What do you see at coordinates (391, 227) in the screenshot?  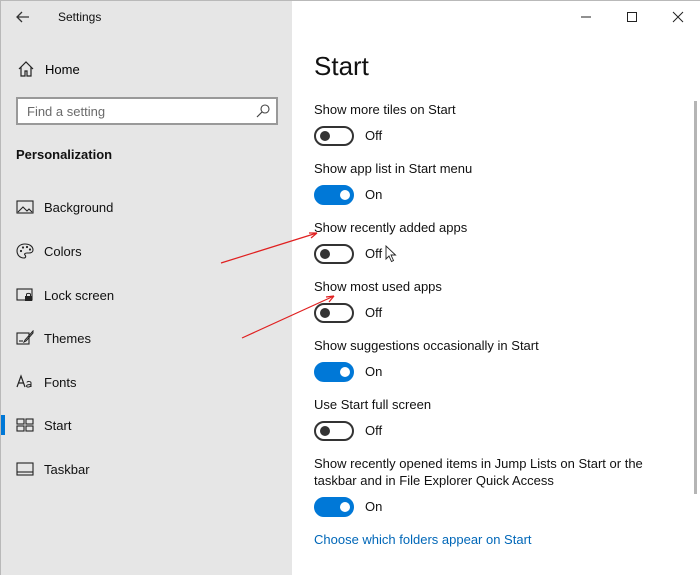 I see `setting-label: Show recently added apps` at bounding box center [391, 227].